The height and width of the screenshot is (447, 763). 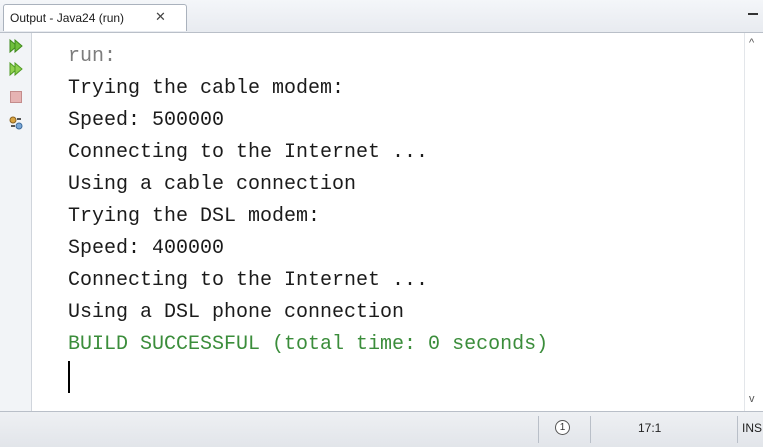 What do you see at coordinates (212, 184) in the screenshot?
I see `output-line: Using a cable connection` at bounding box center [212, 184].